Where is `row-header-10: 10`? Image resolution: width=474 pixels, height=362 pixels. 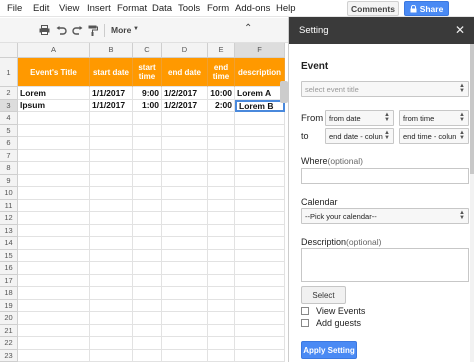
row-header-10: 10 is located at coordinates (9, 193).